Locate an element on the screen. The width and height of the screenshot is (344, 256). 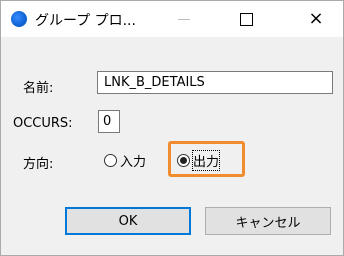
name-field: LNK_B_DETAILS is located at coordinates (215, 82).